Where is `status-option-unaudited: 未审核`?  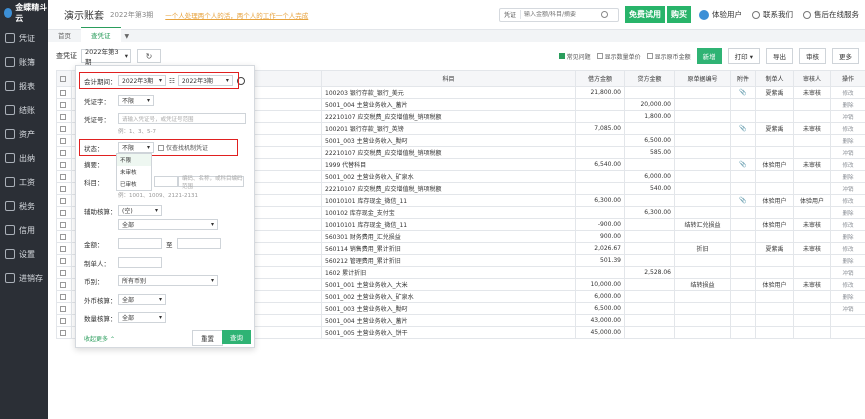
status-option-unaudited: 未审核 is located at coordinates (134, 172).